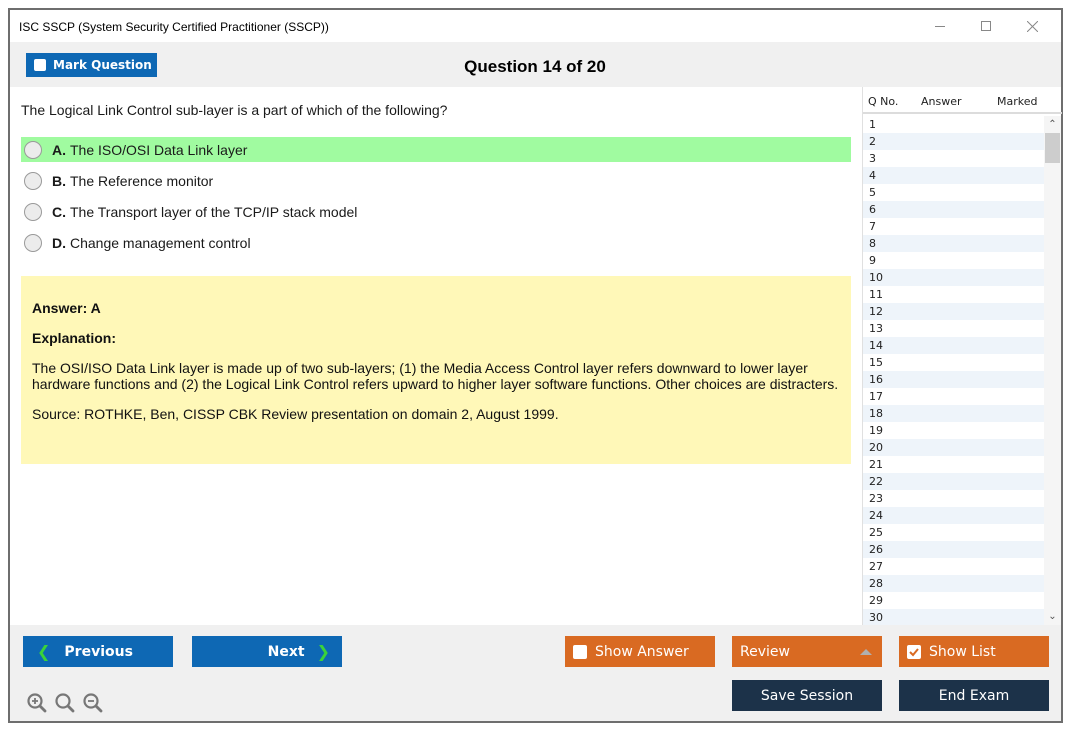 Image resolution: width=1075 pixels, height=735 pixels. What do you see at coordinates (59, 180) in the screenshot?
I see `option-letter: B.` at bounding box center [59, 180].